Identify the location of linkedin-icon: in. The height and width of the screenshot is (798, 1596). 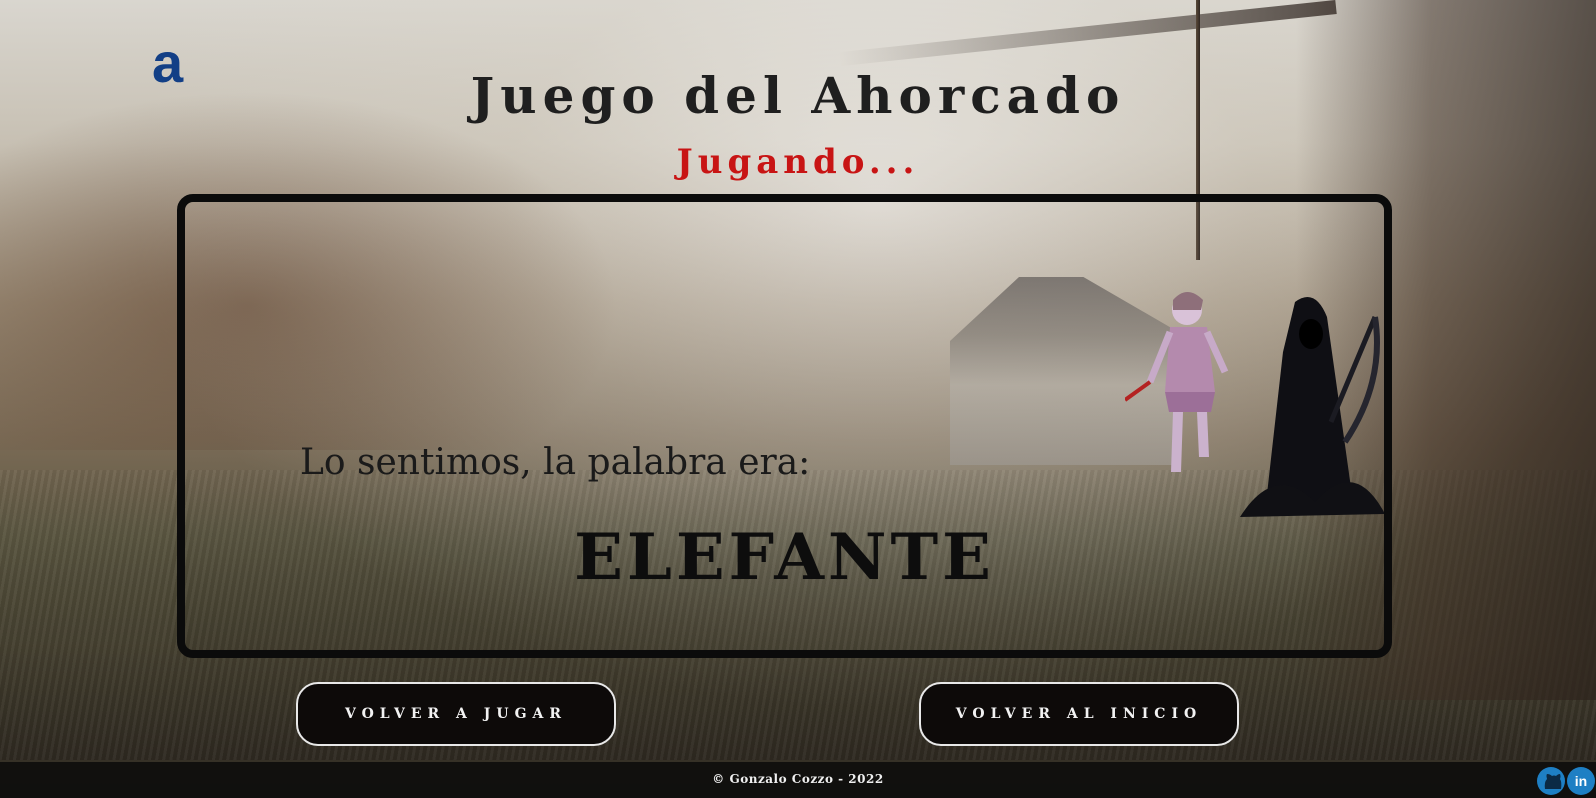
(1581, 781).